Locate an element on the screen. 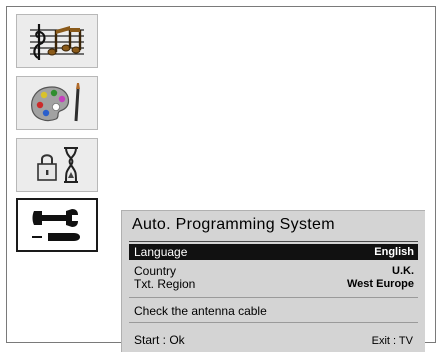  features-menu-tab is located at coordinates (57, 165).